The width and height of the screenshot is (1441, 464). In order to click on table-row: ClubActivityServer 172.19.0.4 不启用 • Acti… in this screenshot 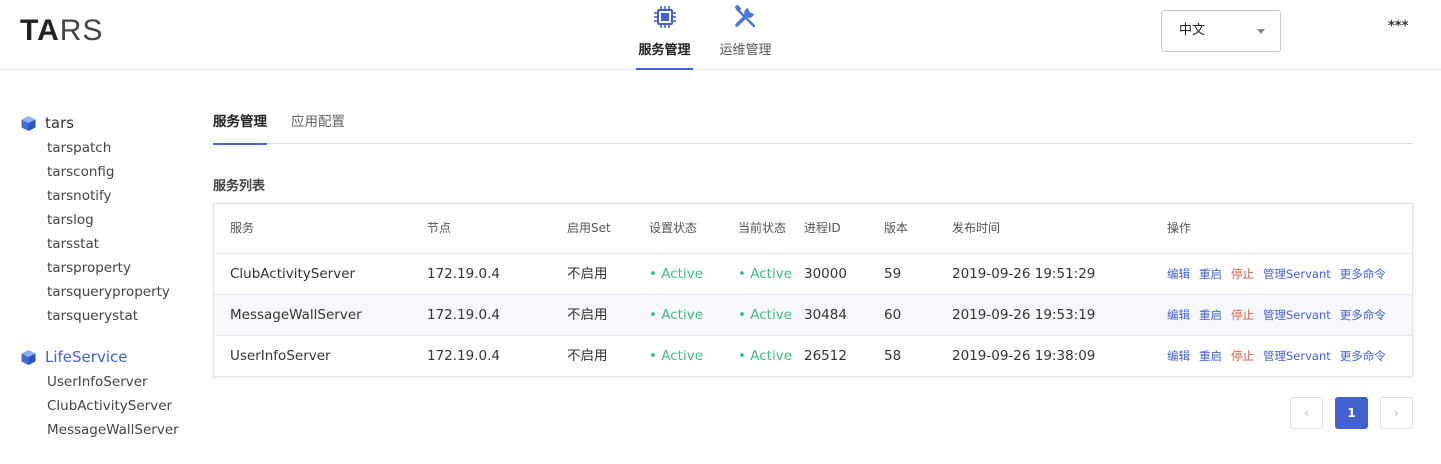, I will do `click(813, 273)`.